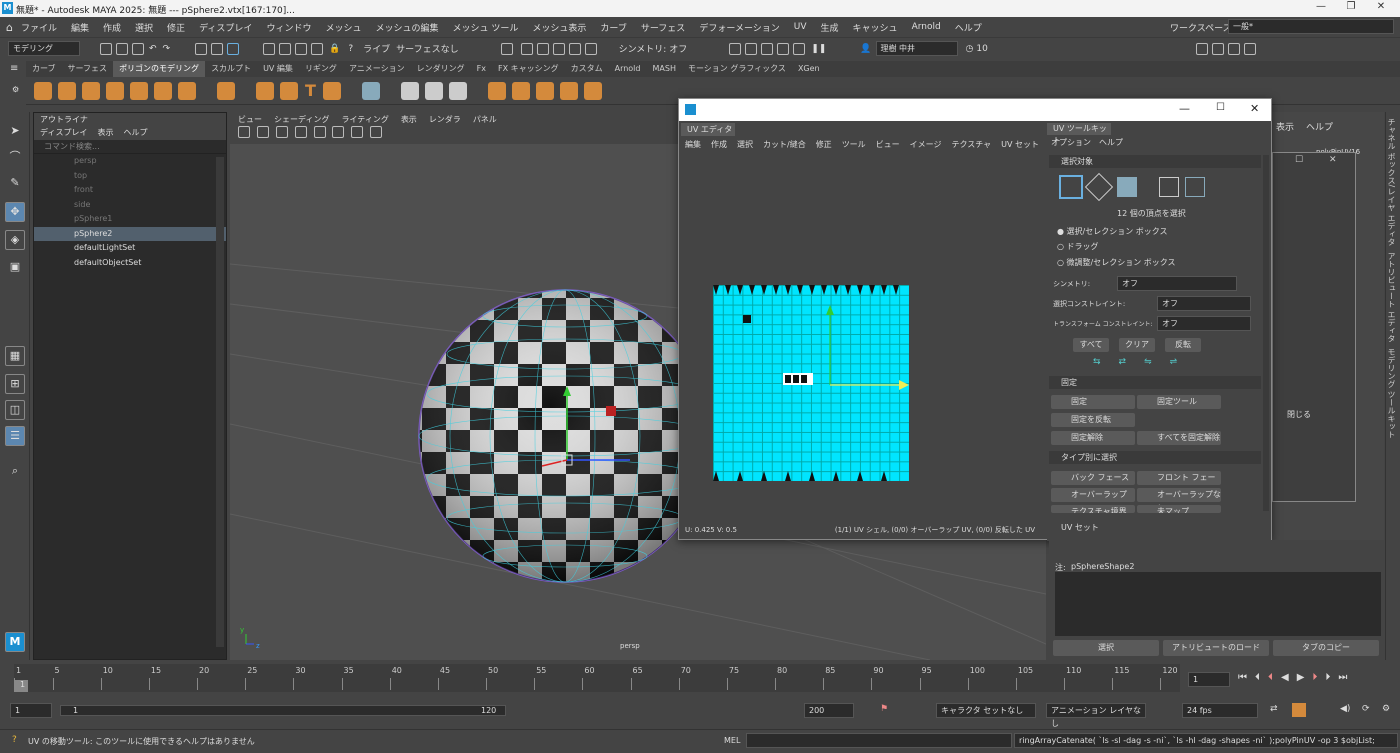 The width and height of the screenshot is (1400, 753). I want to click on boolean-icon, so click(592, 90).